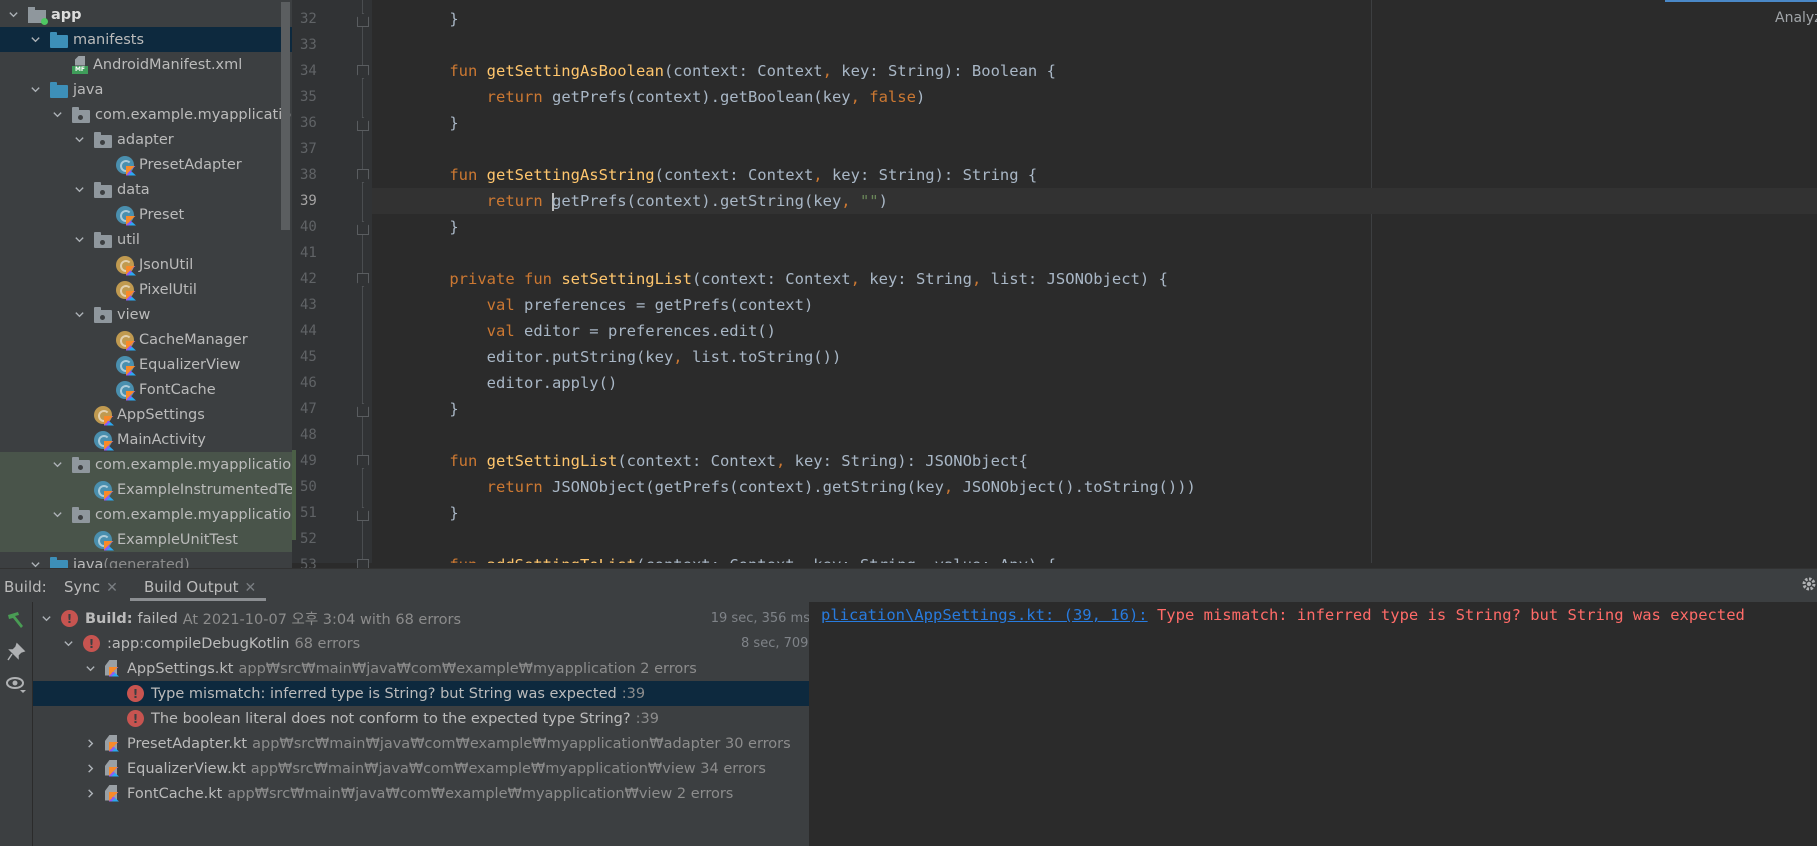  What do you see at coordinates (146, 539) in the screenshot?
I see `tree-item: ExampleUnitTest` at bounding box center [146, 539].